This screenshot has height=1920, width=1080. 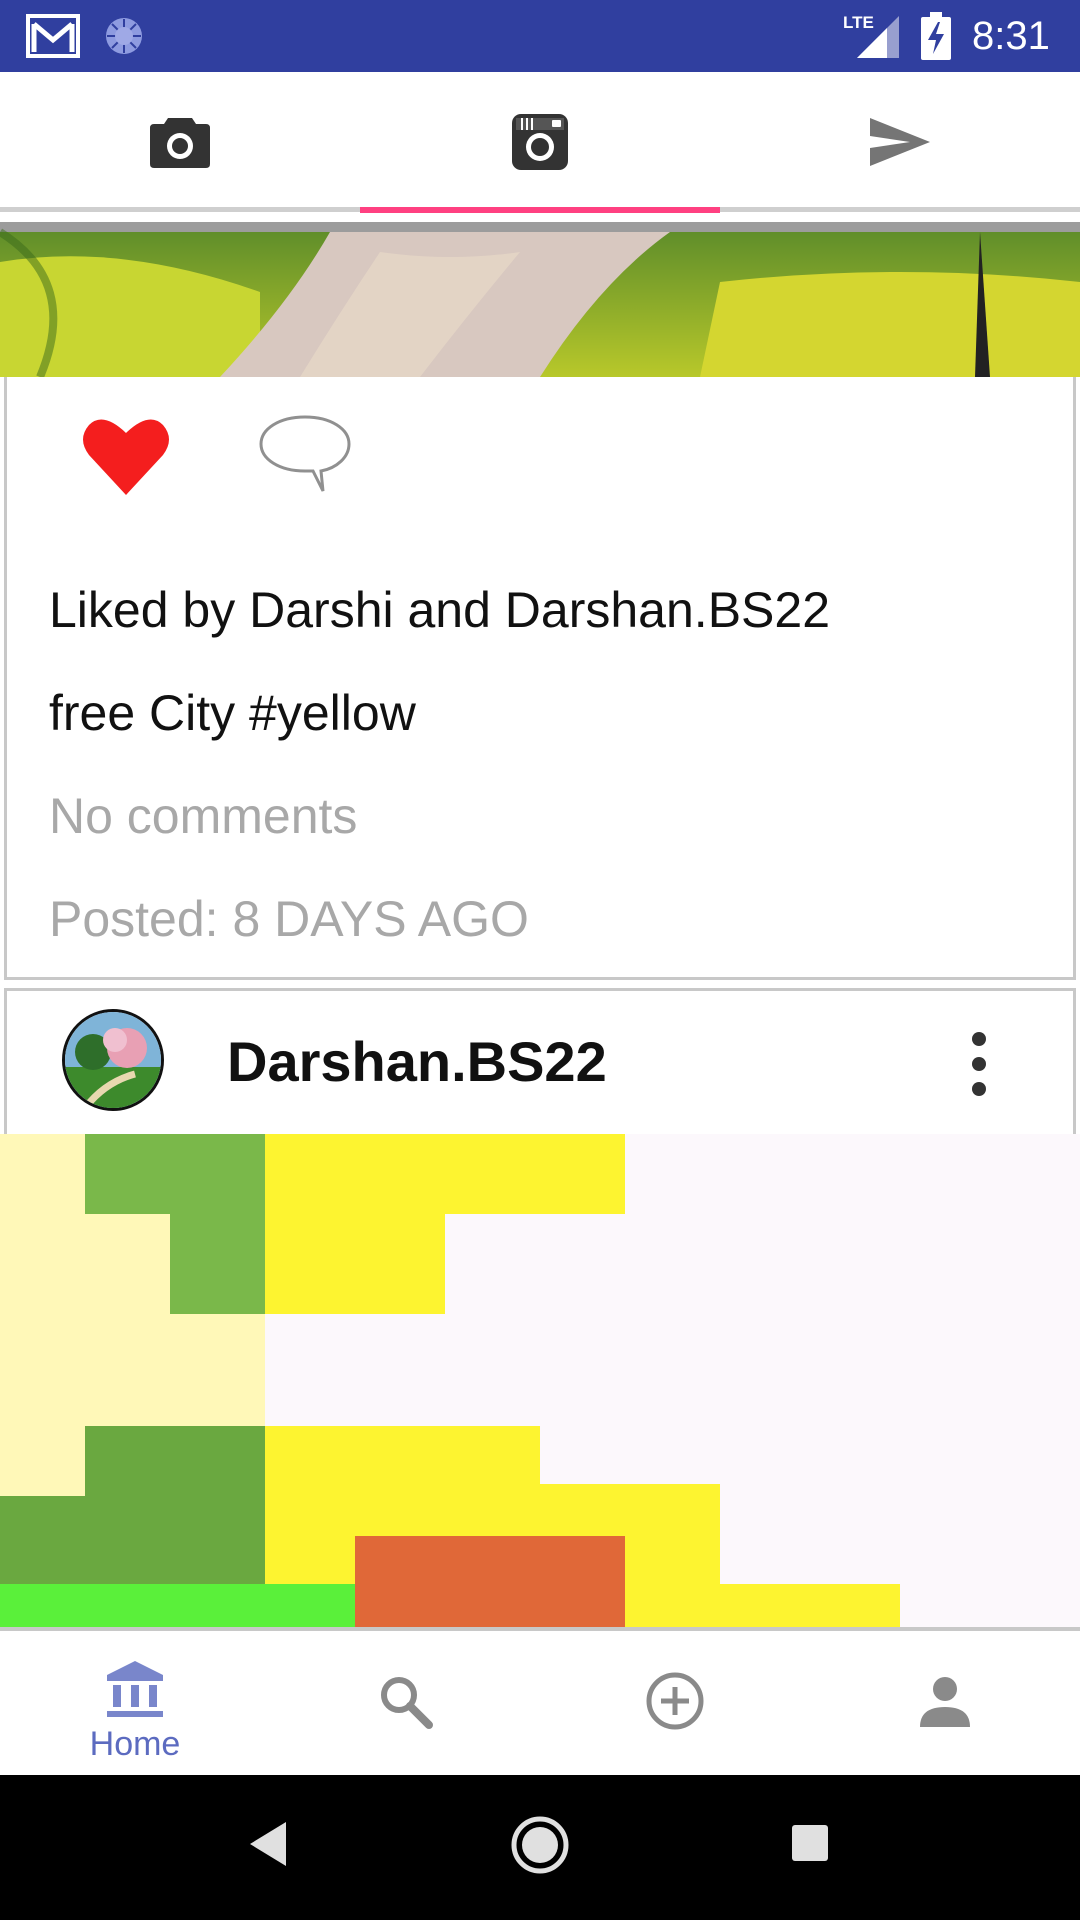 I want to click on gmail-icon, so click(x=53, y=36).